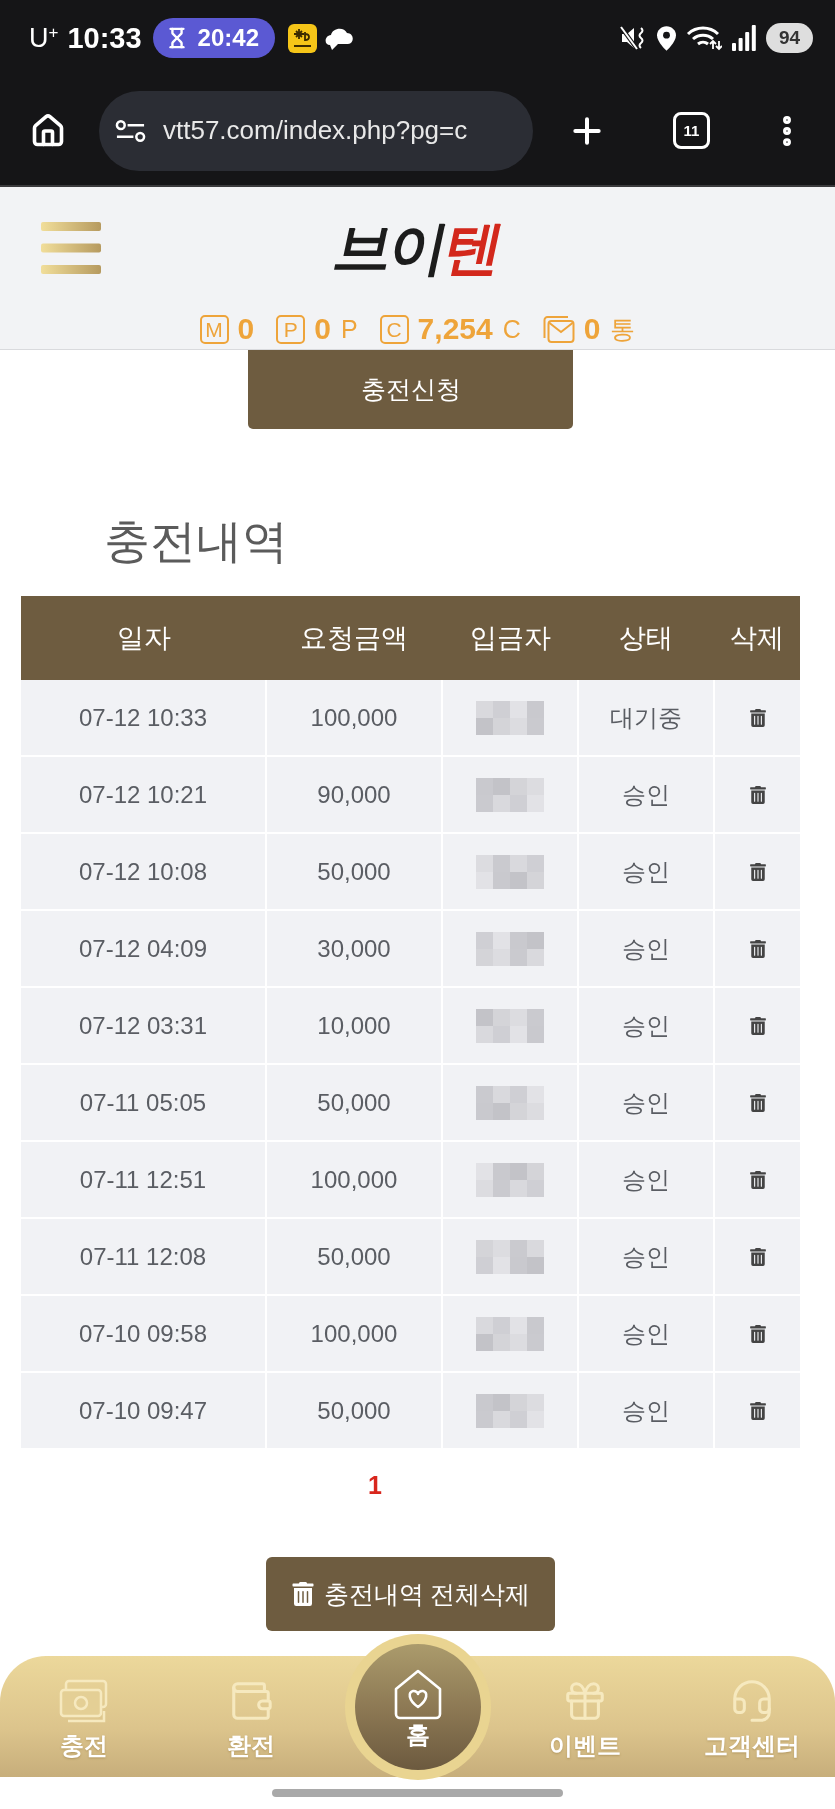 The height and width of the screenshot is (1809, 835). What do you see at coordinates (511, 329) in the screenshot?
I see `balance-unit: C` at bounding box center [511, 329].